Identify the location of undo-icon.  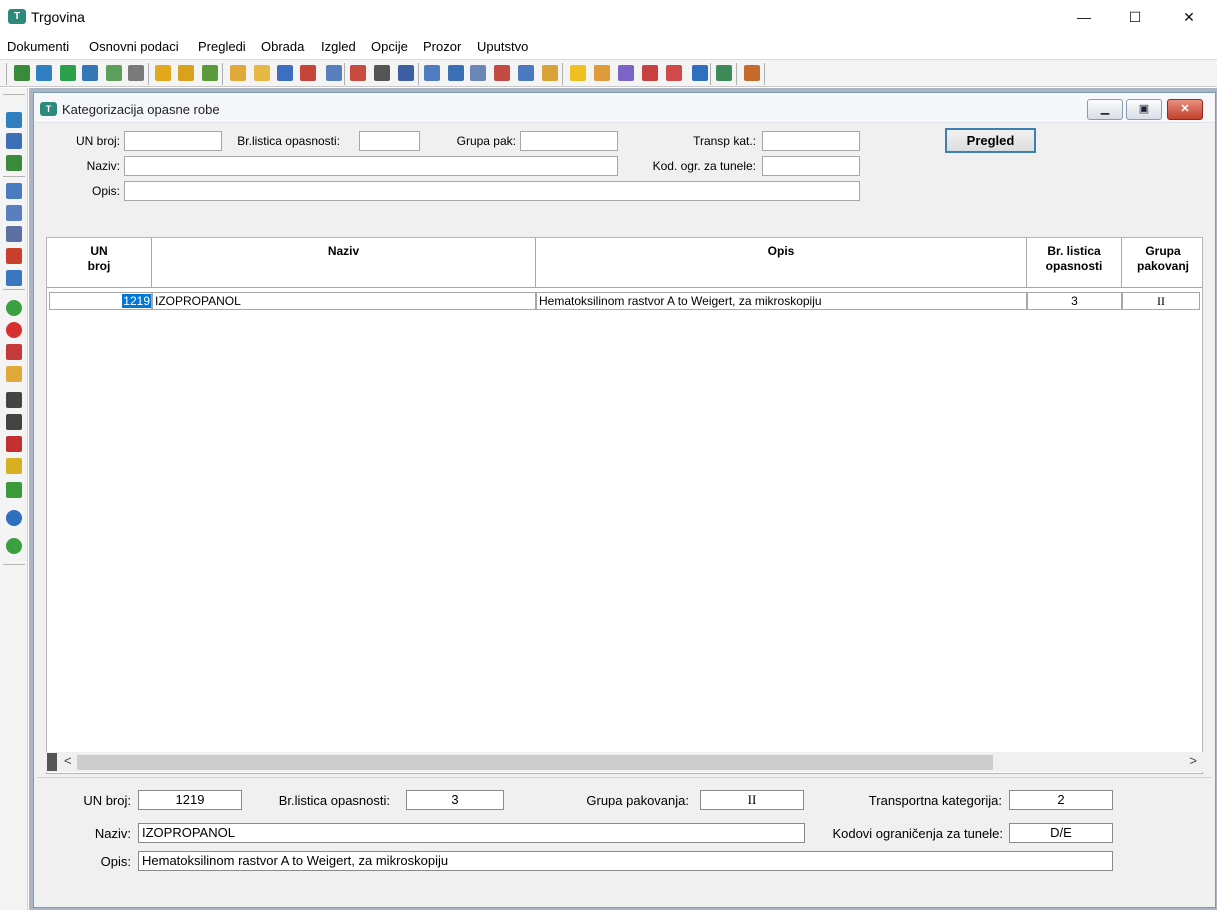
(14, 352).